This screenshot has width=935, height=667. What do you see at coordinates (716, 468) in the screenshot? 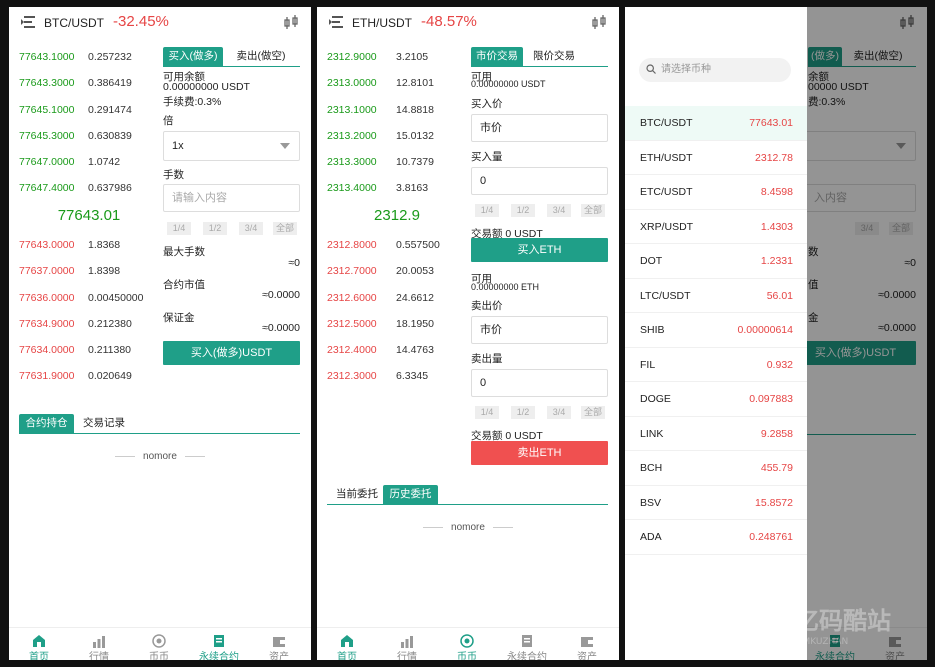
I see `market-row: BCH 455.79` at bounding box center [716, 468].